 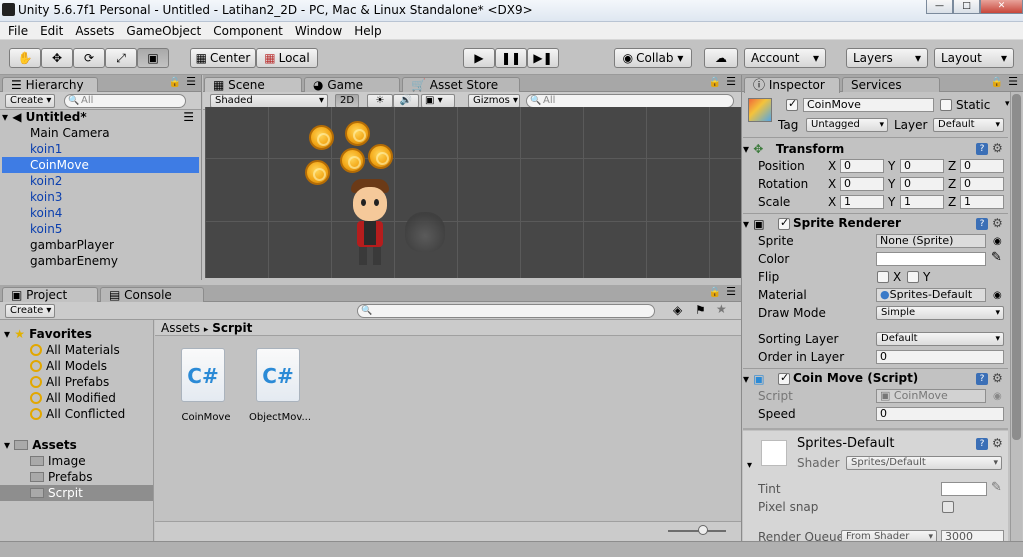 I want to click on collab-button: ◉ Collab ▾, so click(x=653, y=58).